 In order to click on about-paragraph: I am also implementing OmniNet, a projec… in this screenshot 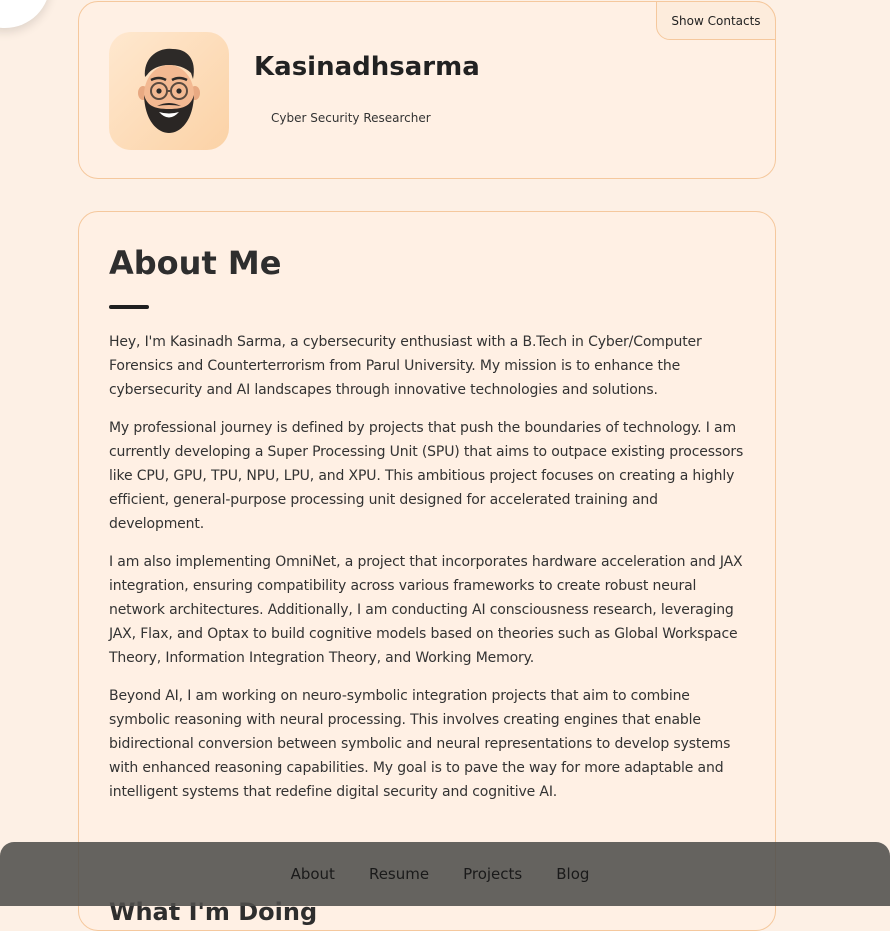, I will do `click(426, 610)`.